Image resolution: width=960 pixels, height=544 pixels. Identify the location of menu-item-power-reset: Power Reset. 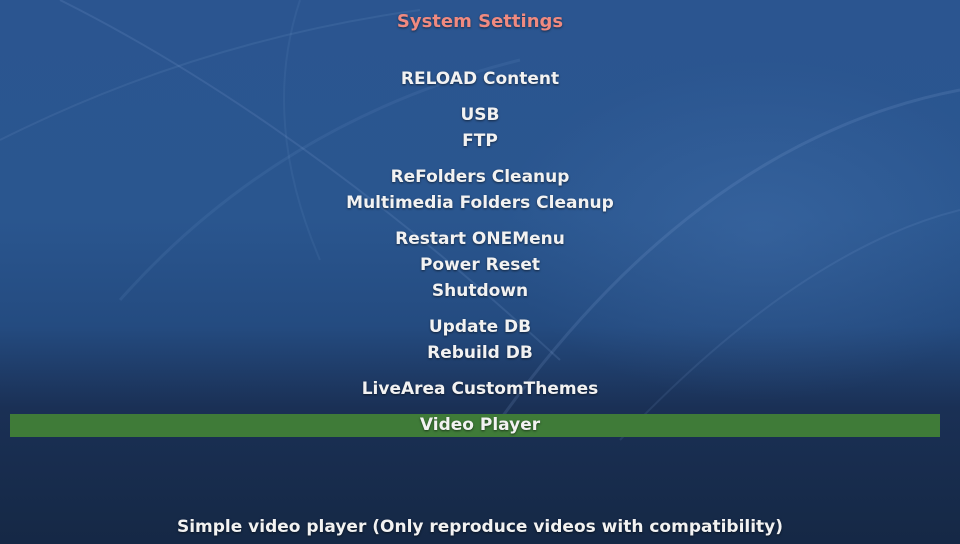
(480, 265).